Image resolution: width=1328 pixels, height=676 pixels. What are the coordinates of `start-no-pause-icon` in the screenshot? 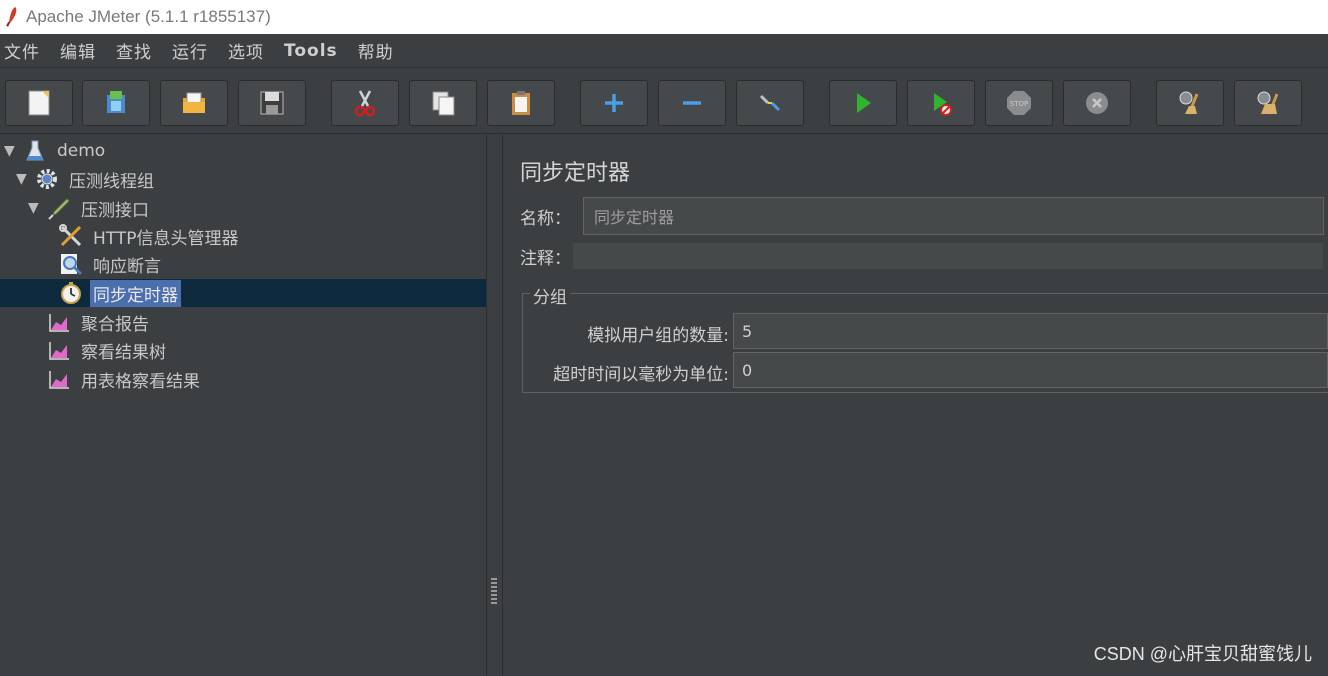 It's located at (943, 104).